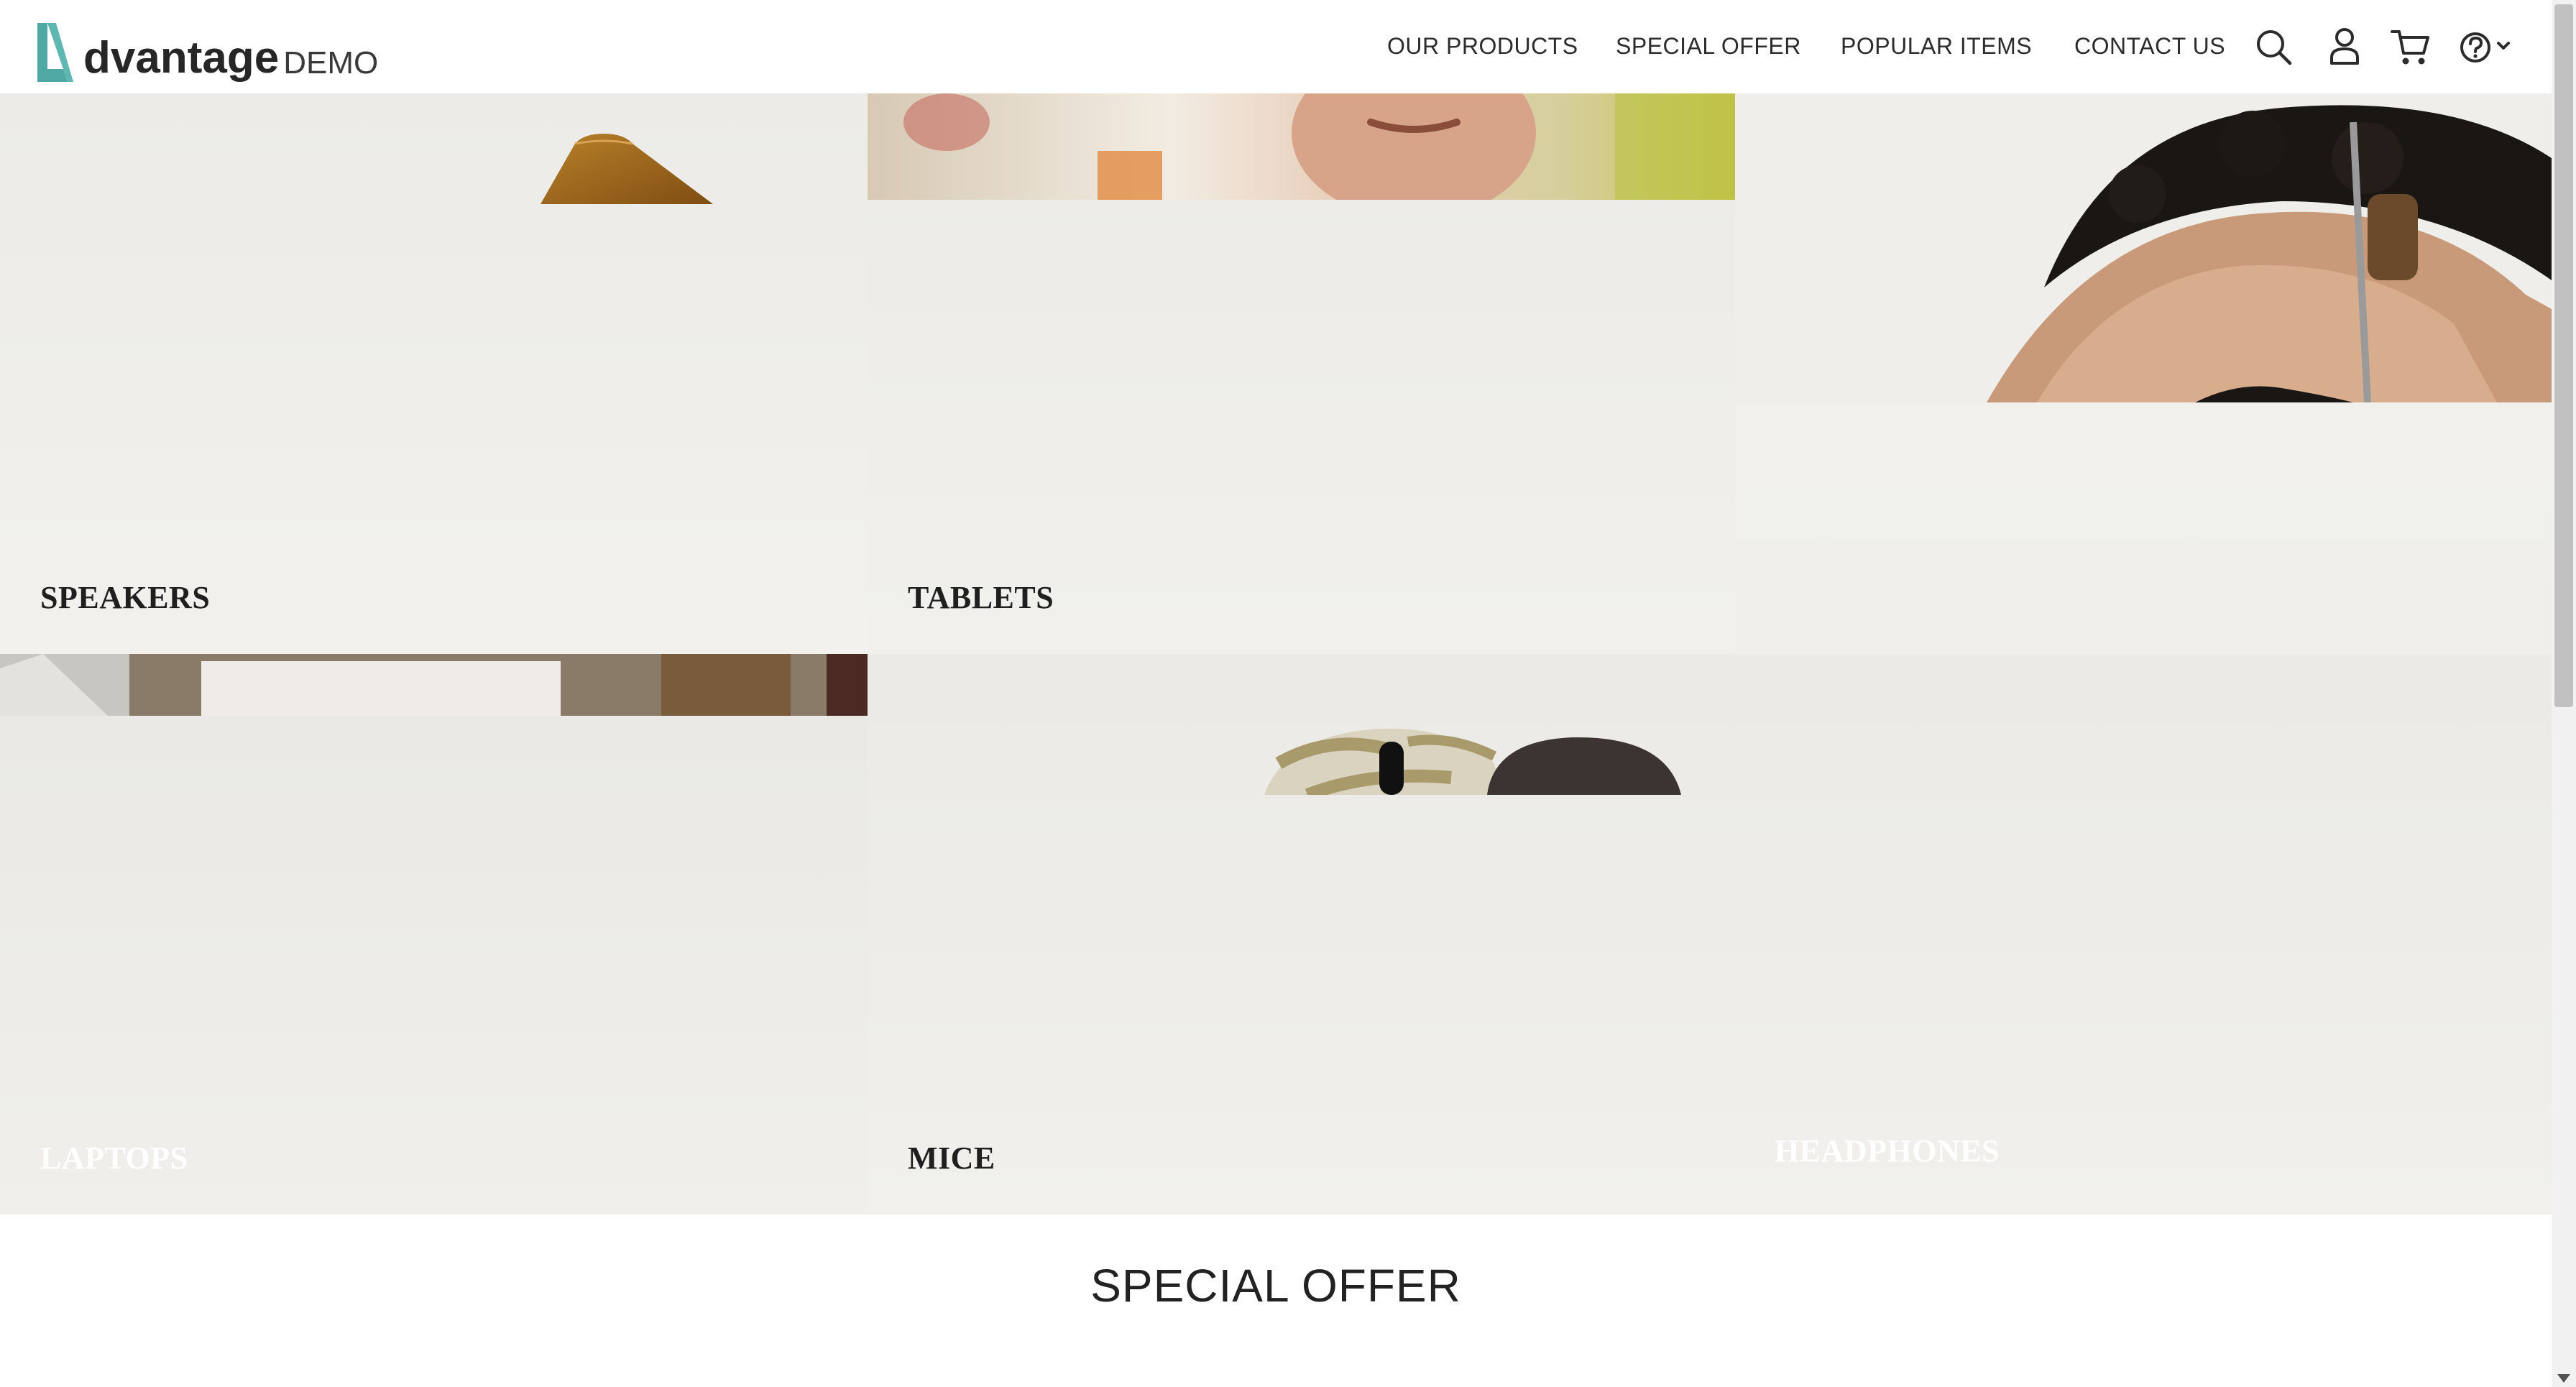 Image resolution: width=2576 pixels, height=1387 pixels. I want to click on headphones-image-fragment, so click(2143, 248).